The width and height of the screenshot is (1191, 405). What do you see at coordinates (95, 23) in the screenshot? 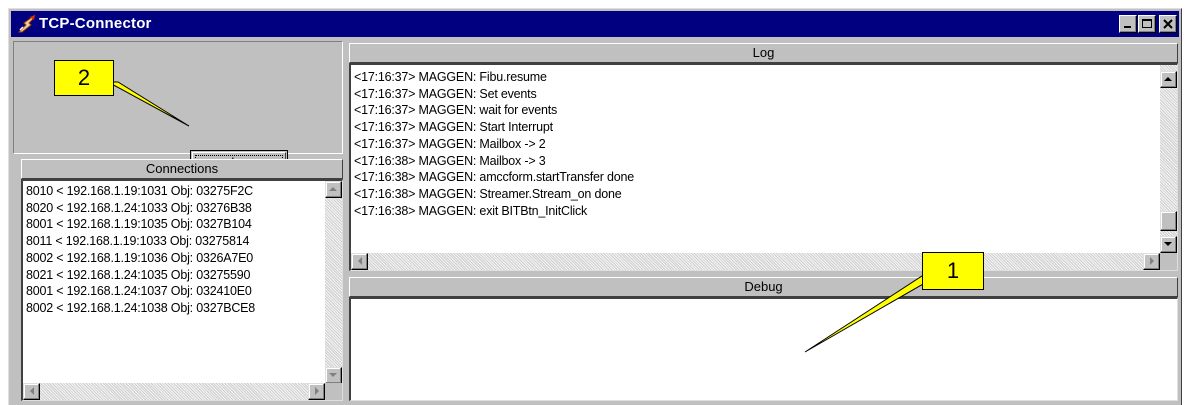
I see `window-title: TCP-Connector` at bounding box center [95, 23].